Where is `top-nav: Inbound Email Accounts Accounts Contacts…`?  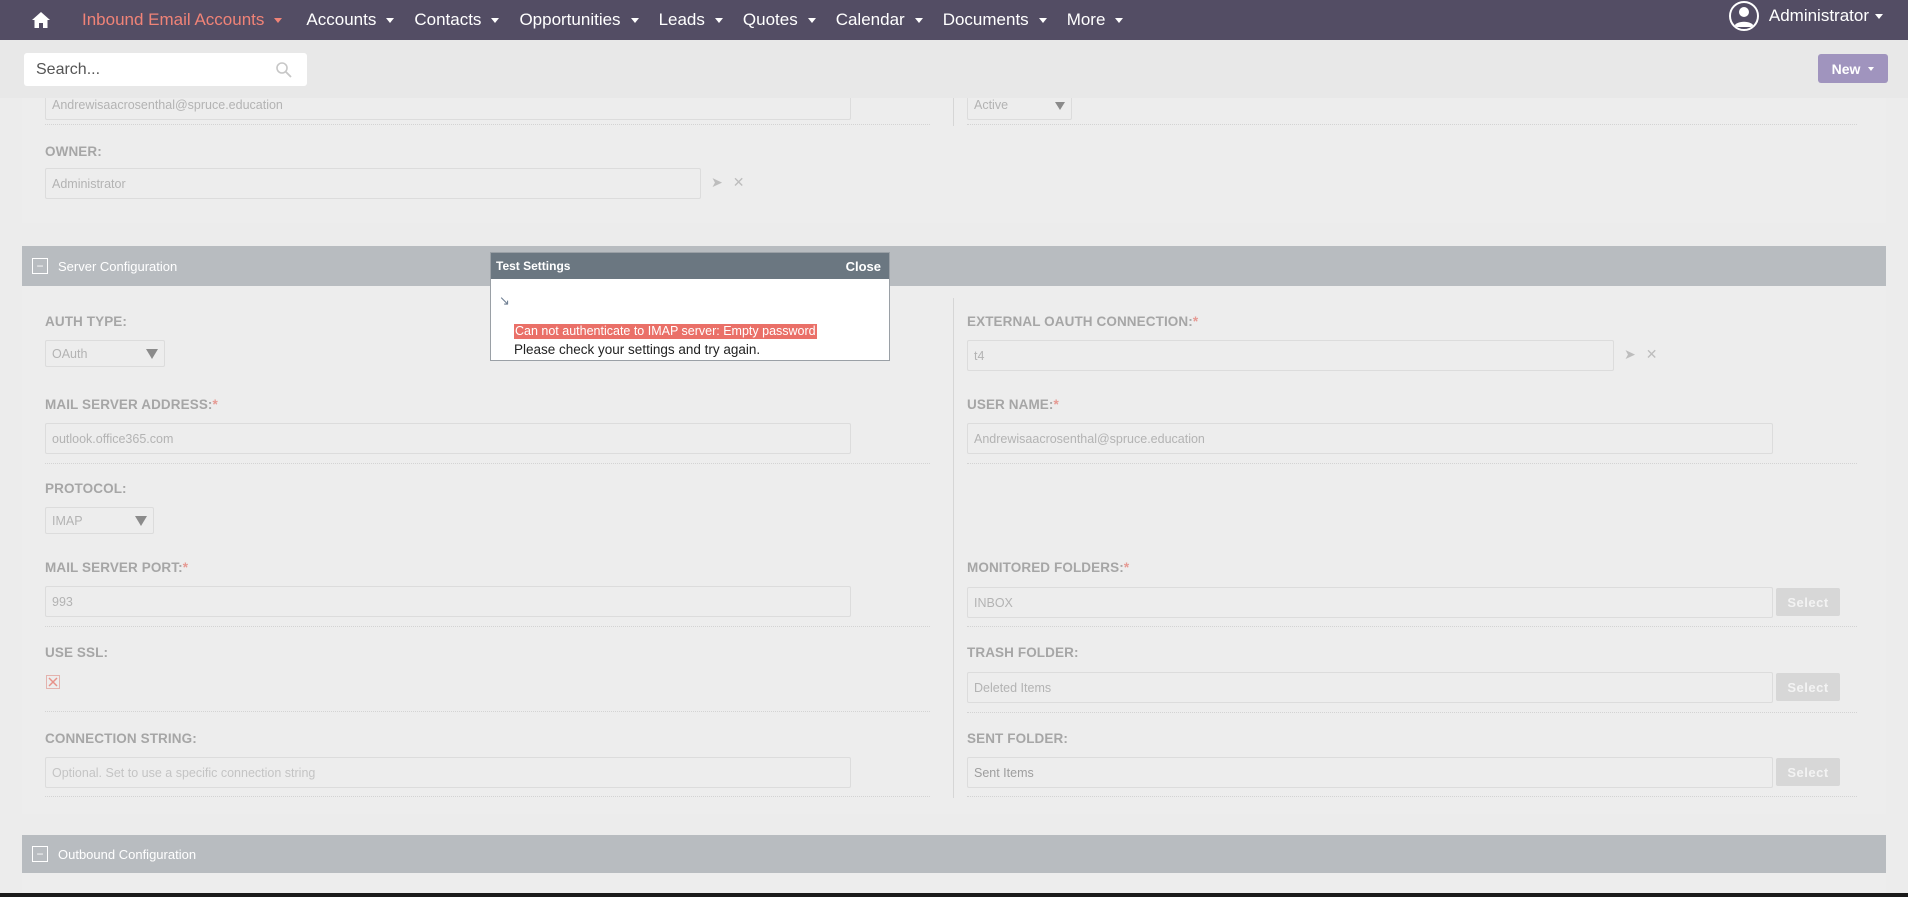 top-nav: Inbound Email Accounts Accounts Contacts… is located at coordinates (954, 20).